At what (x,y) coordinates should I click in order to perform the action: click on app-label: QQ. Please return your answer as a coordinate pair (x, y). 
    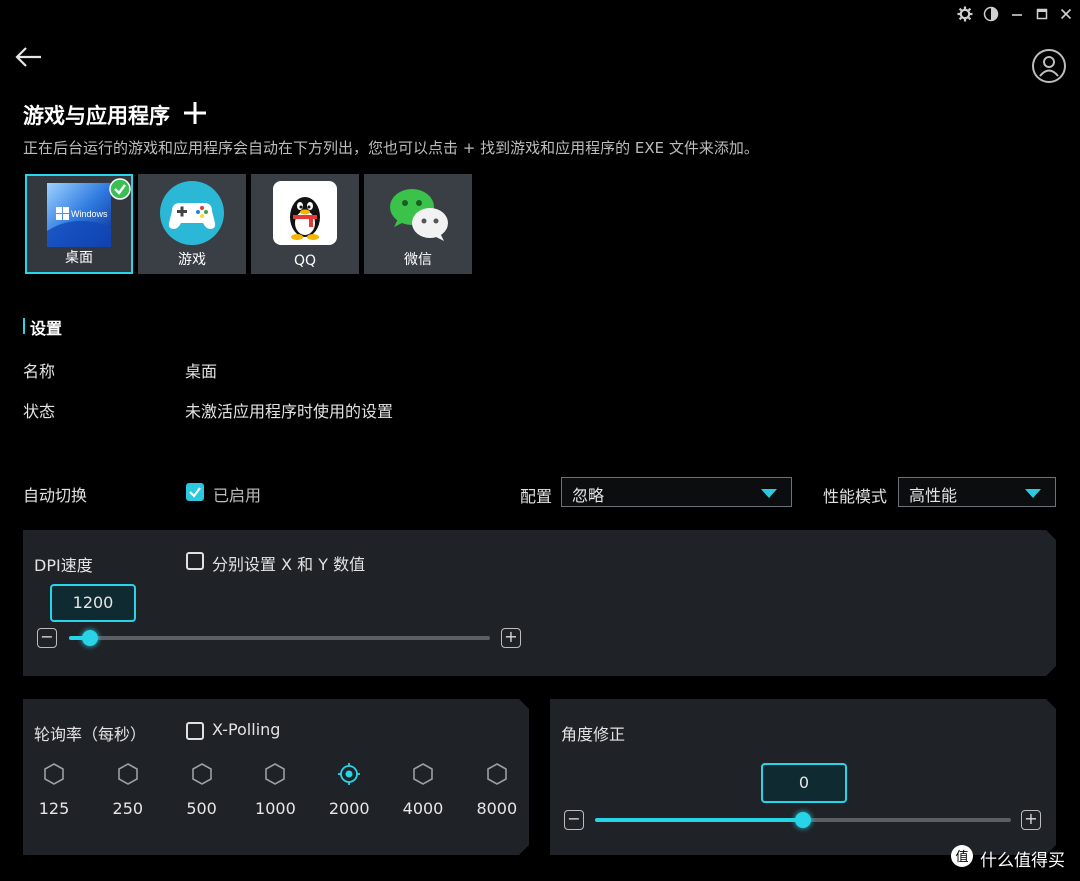
    Looking at the image, I should click on (305, 261).